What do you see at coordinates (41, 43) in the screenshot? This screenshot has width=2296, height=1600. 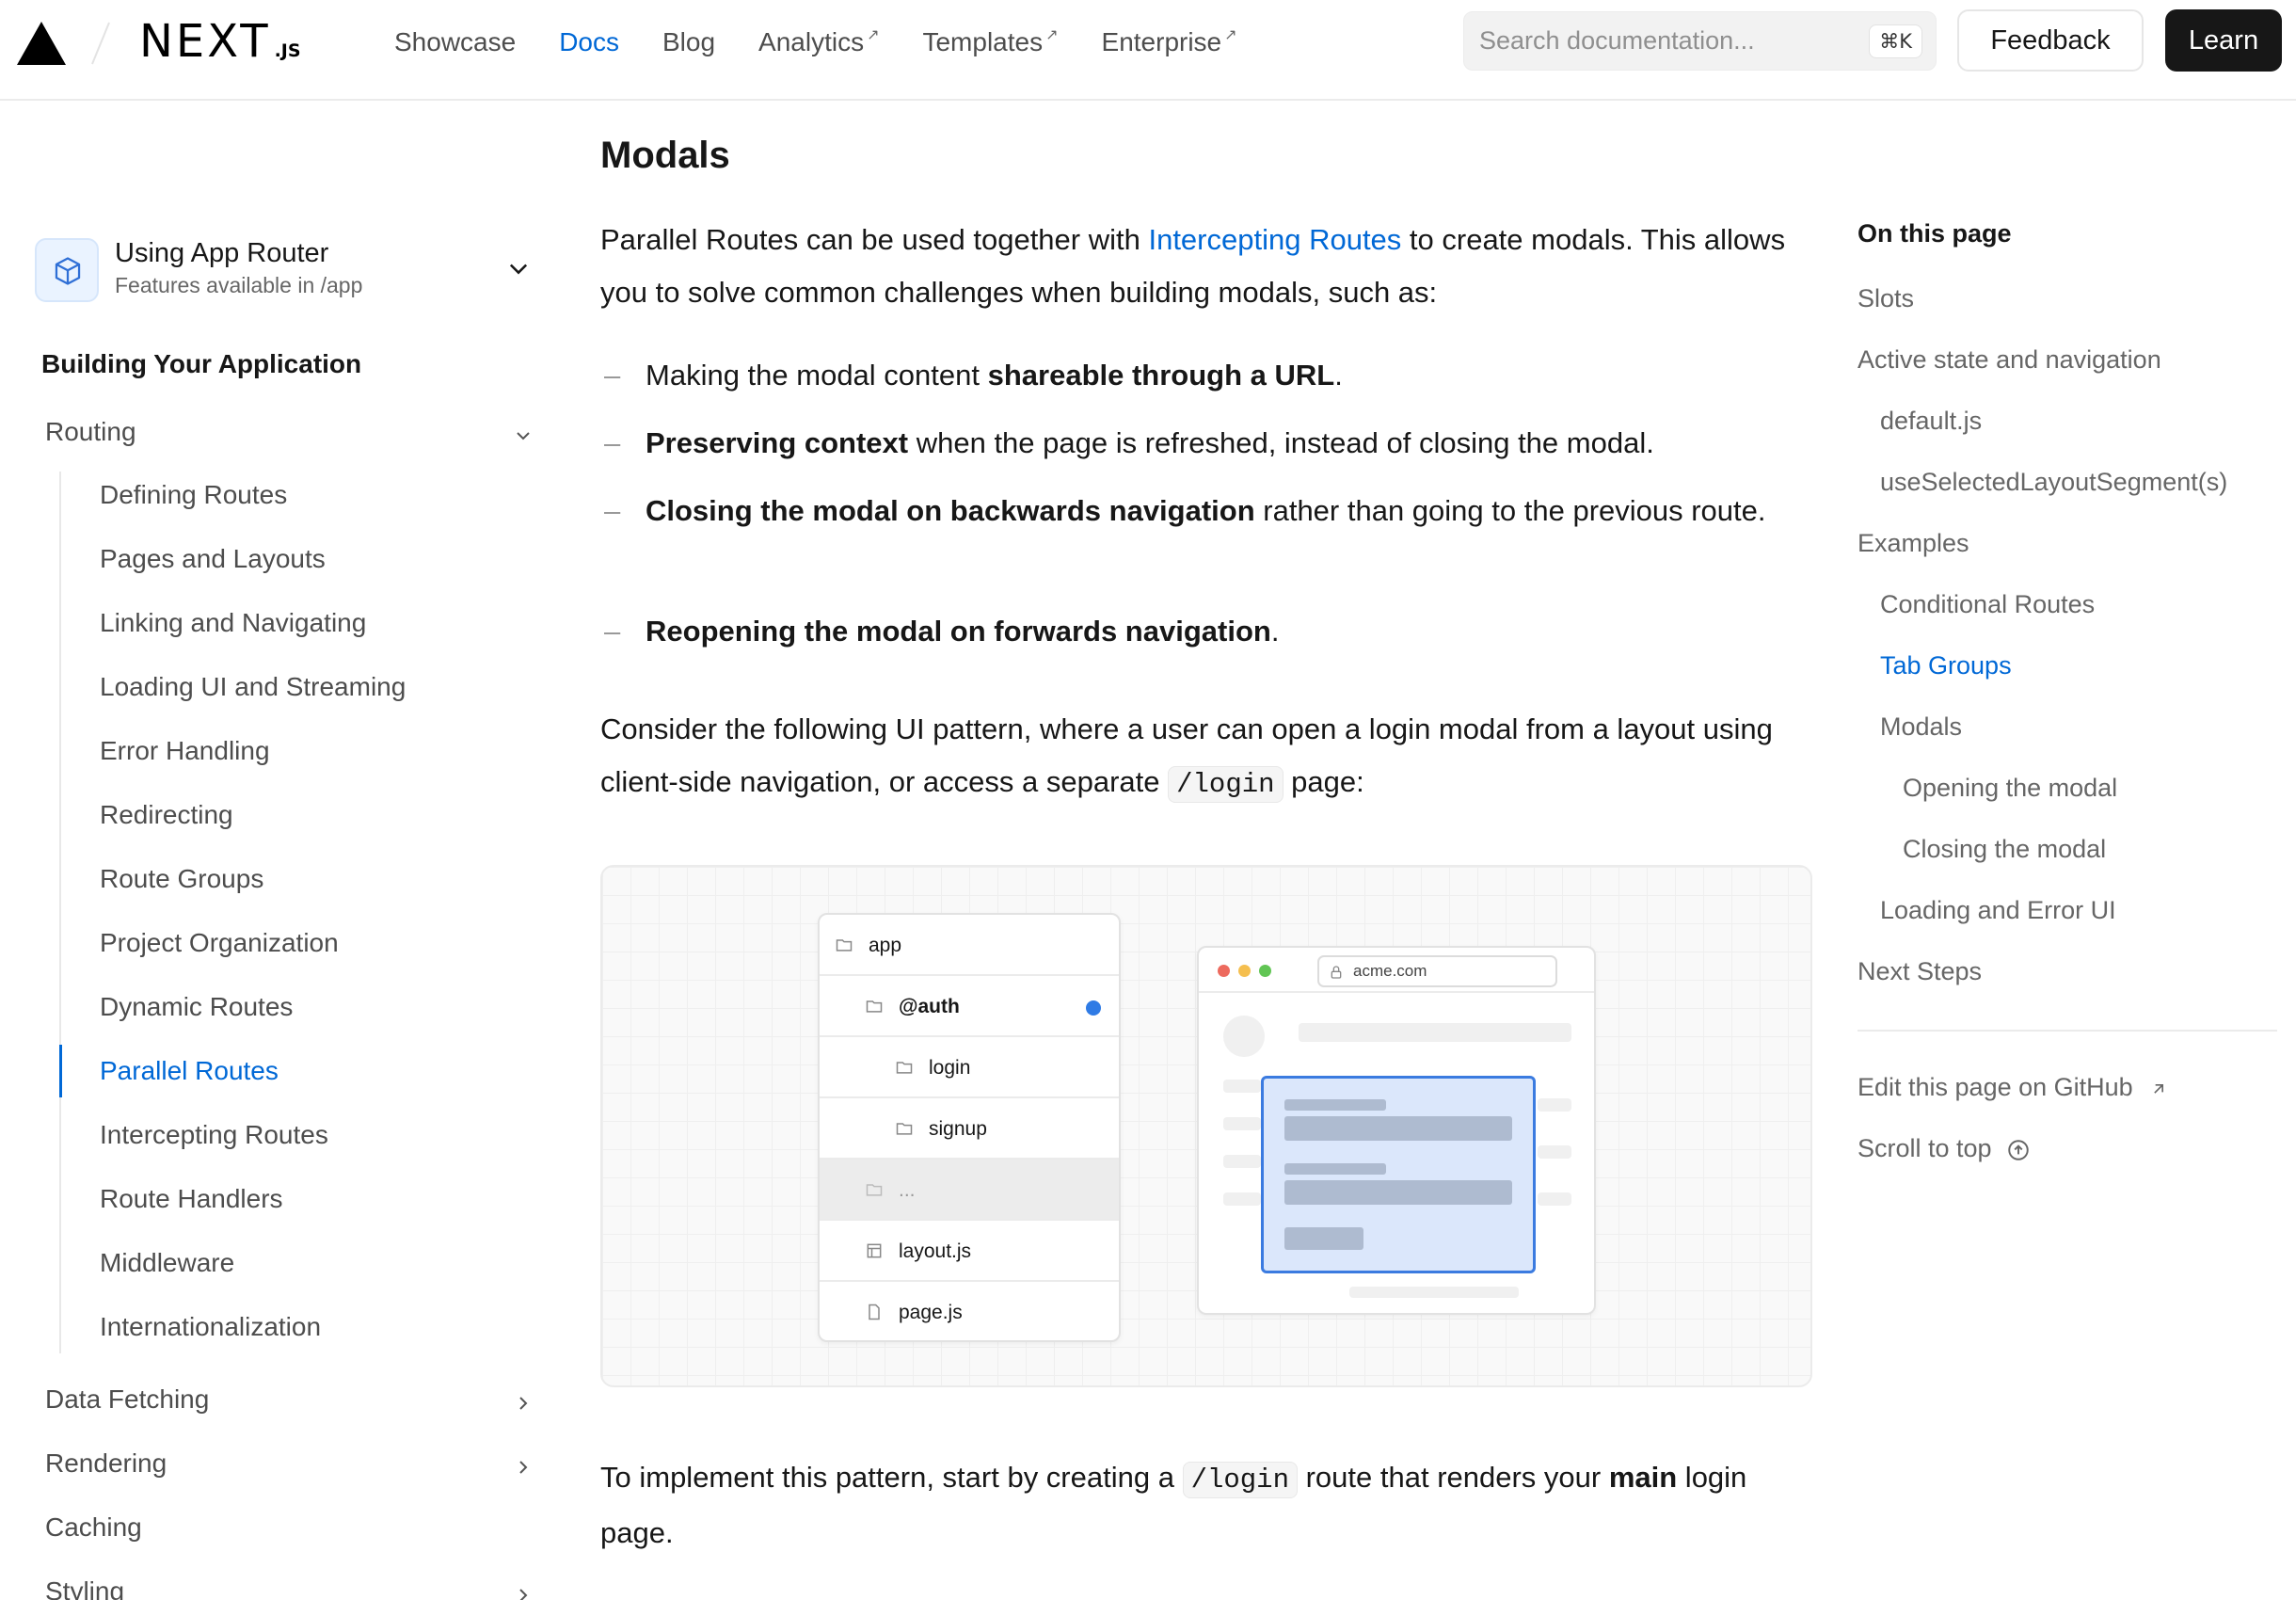 I see `vercel-logo-icon` at bounding box center [41, 43].